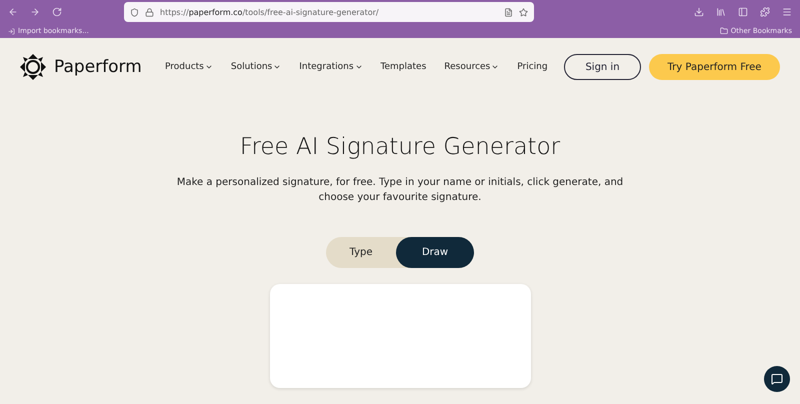  I want to click on back-icon, so click(13, 12).